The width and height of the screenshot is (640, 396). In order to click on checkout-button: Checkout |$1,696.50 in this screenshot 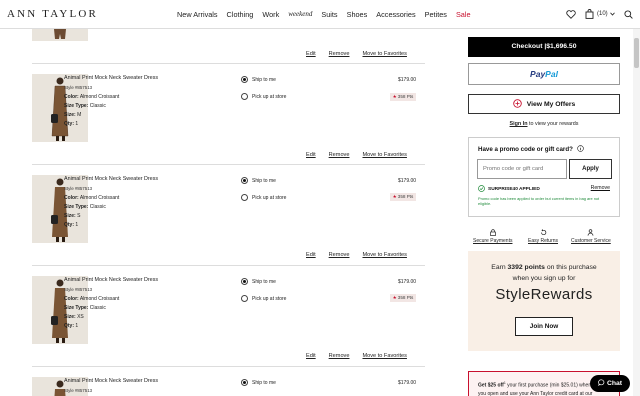, I will do `click(544, 47)`.